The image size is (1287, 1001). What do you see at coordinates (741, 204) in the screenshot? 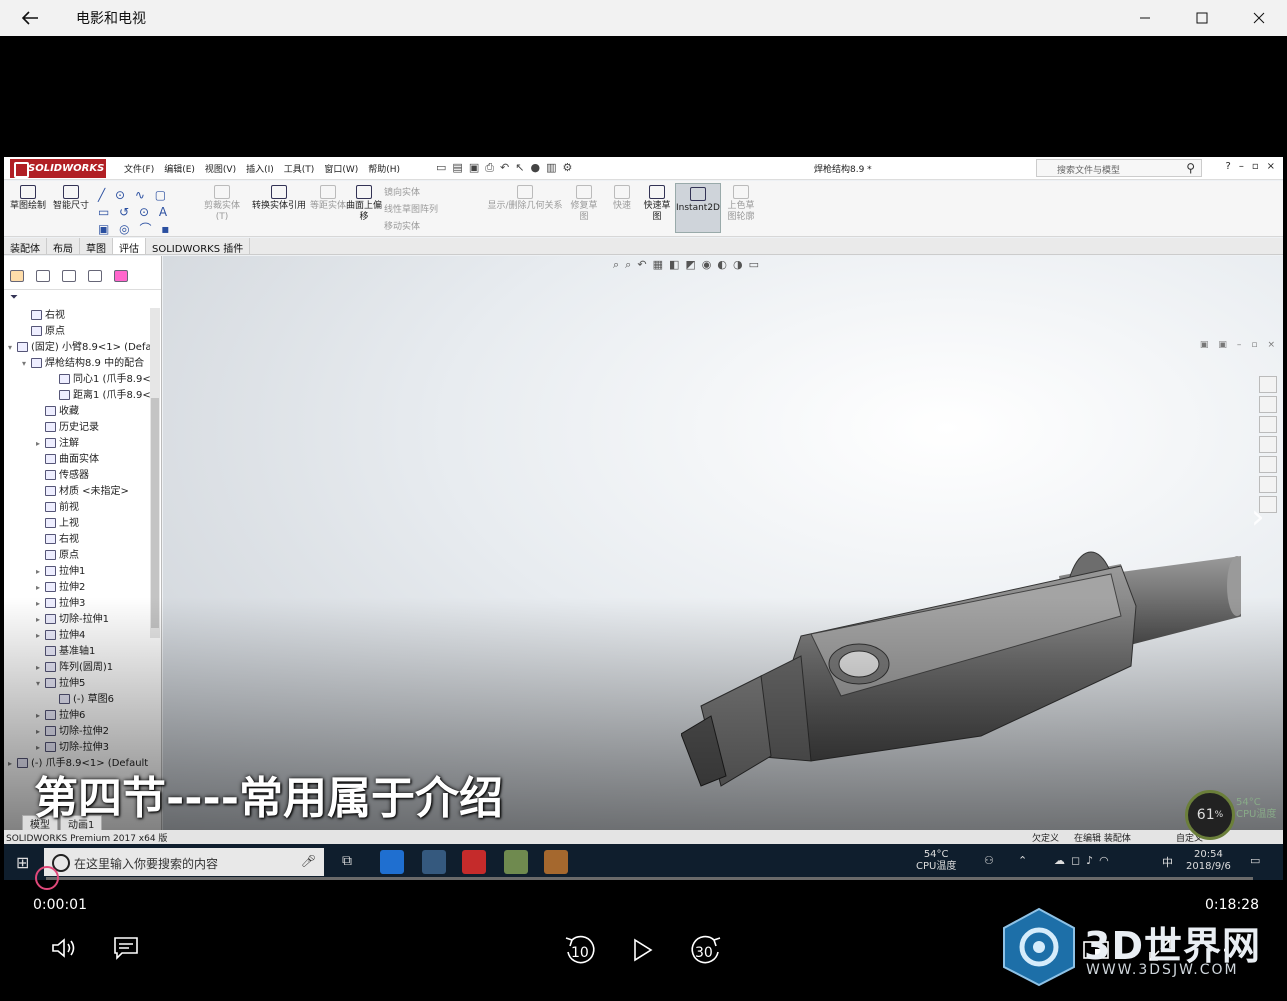
I see `shaded-sketch-button: 上色草图轮廓` at bounding box center [741, 204].